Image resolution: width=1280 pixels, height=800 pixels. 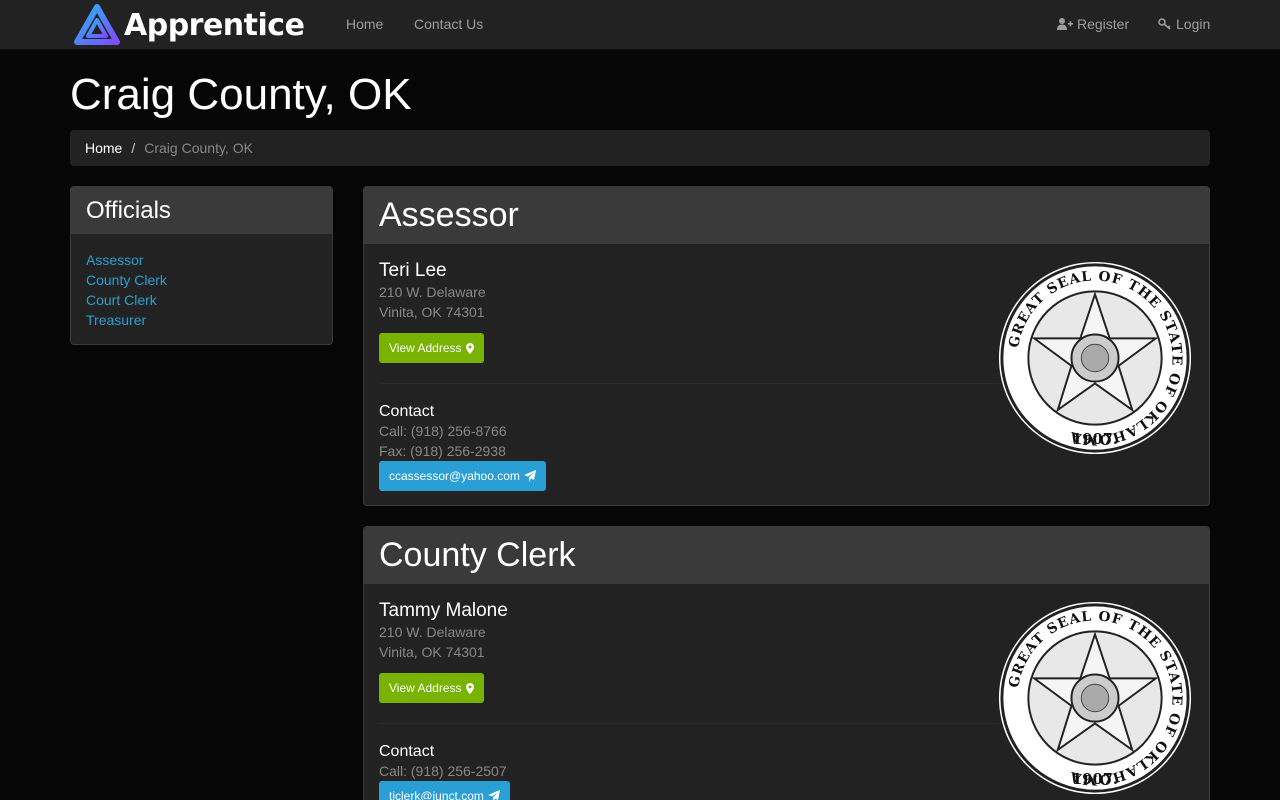 I want to click on nav-login-link: Login, so click(x=1184, y=24).